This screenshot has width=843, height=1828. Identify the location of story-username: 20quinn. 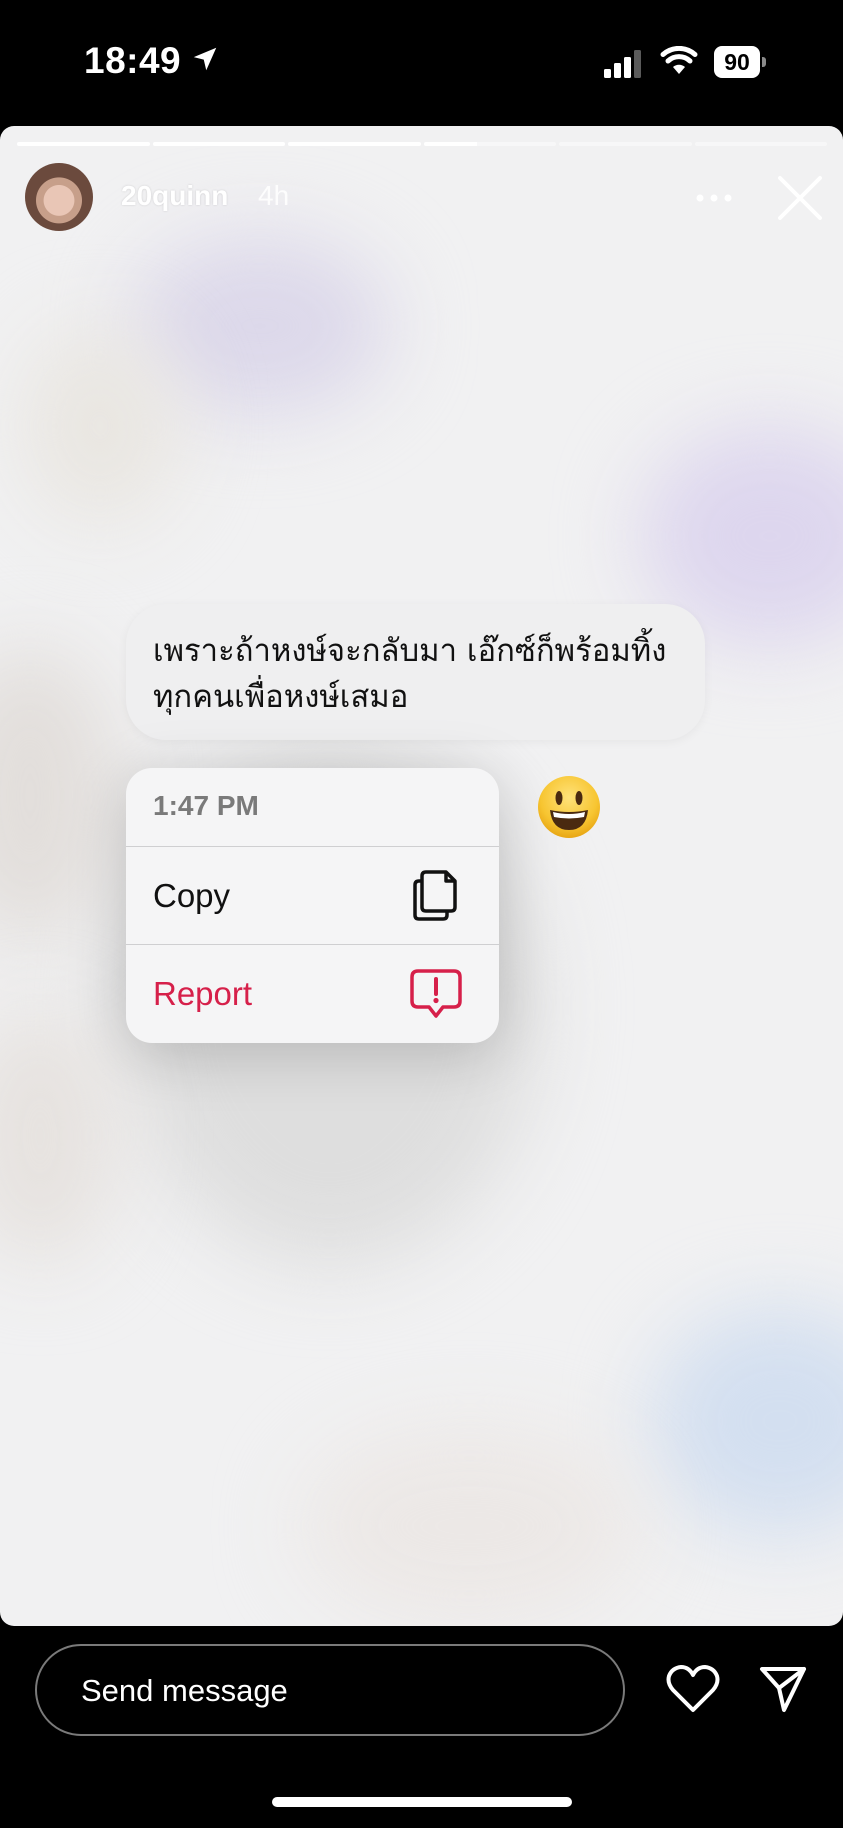
(174, 196).